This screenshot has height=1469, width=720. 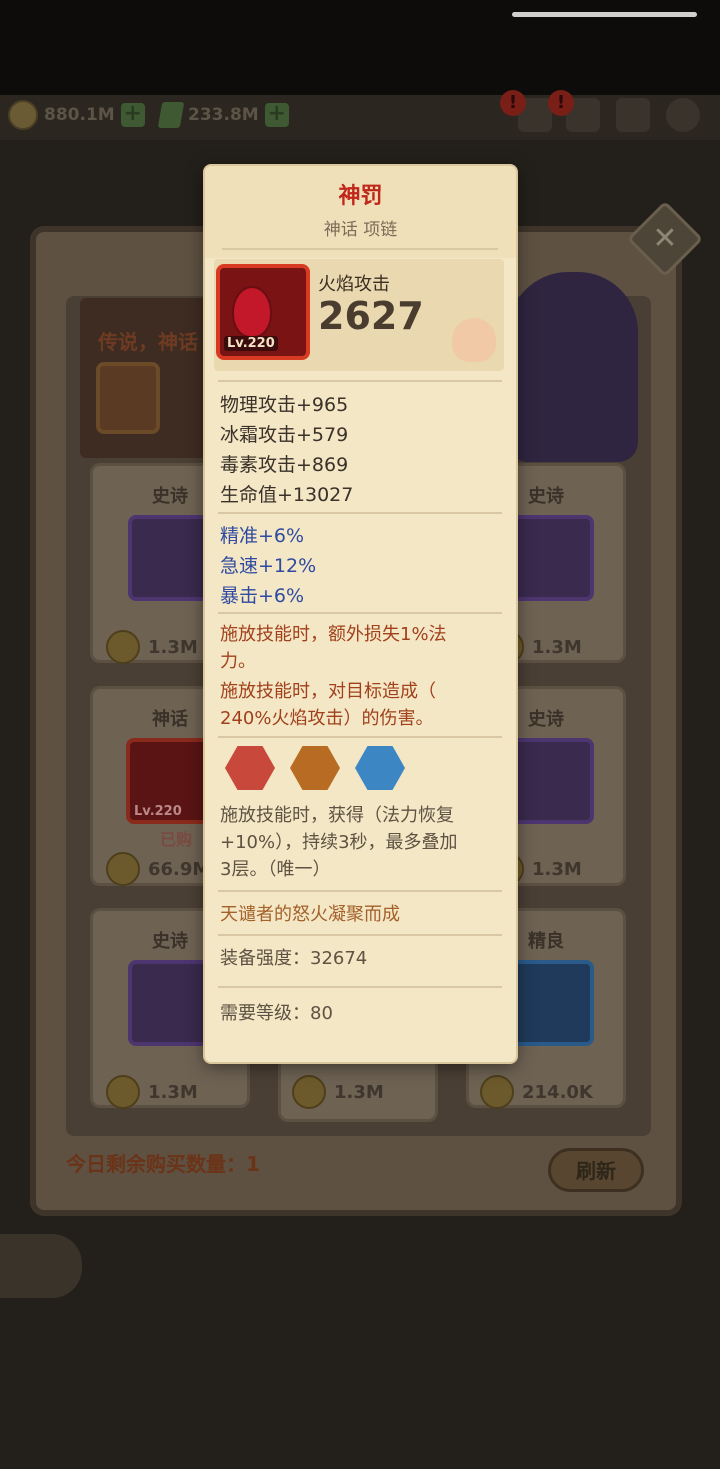 What do you see at coordinates (596, 1170) in the screenshot?
I see `refresh-button: 刷新` at bounding box center [596, 1170].